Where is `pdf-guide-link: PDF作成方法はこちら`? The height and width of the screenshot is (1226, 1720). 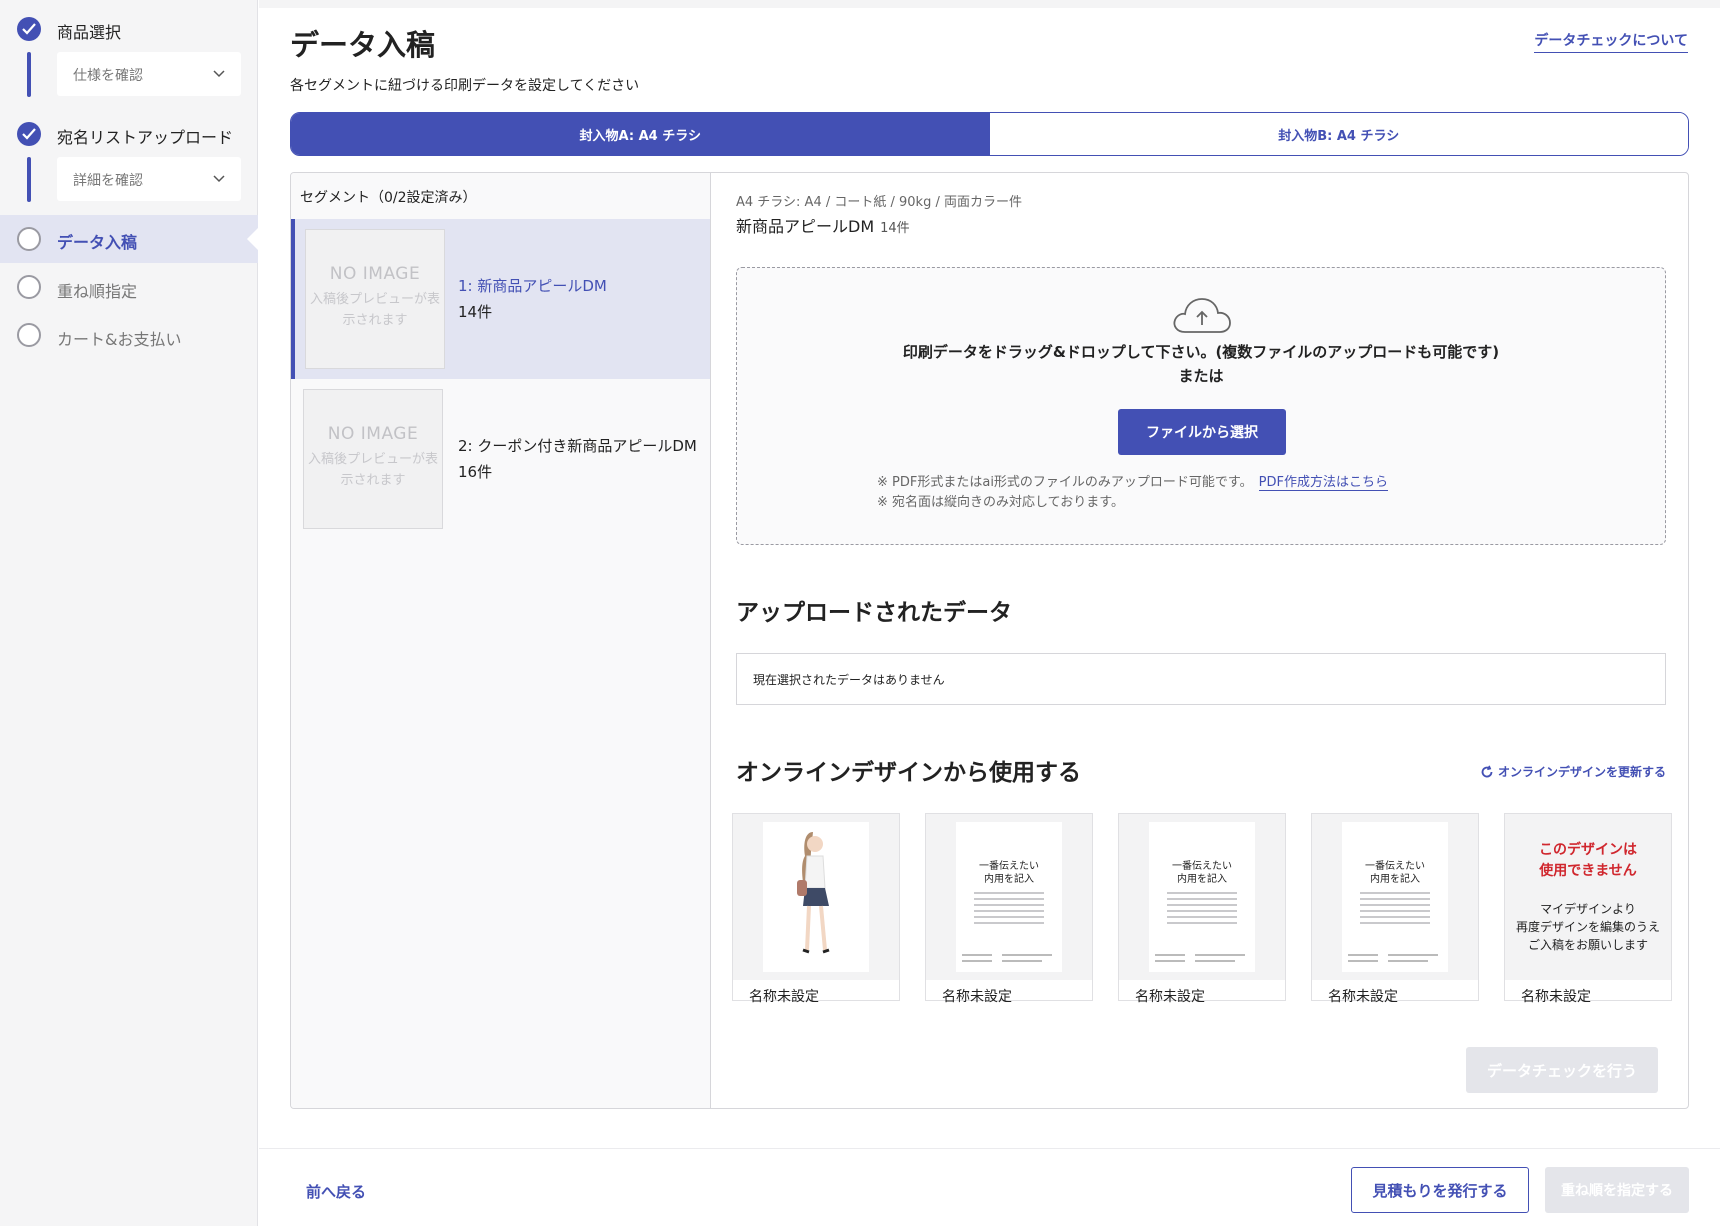 pdf-guide-link: PDF作成方法はこちら is located at coordinates (1323, 483).